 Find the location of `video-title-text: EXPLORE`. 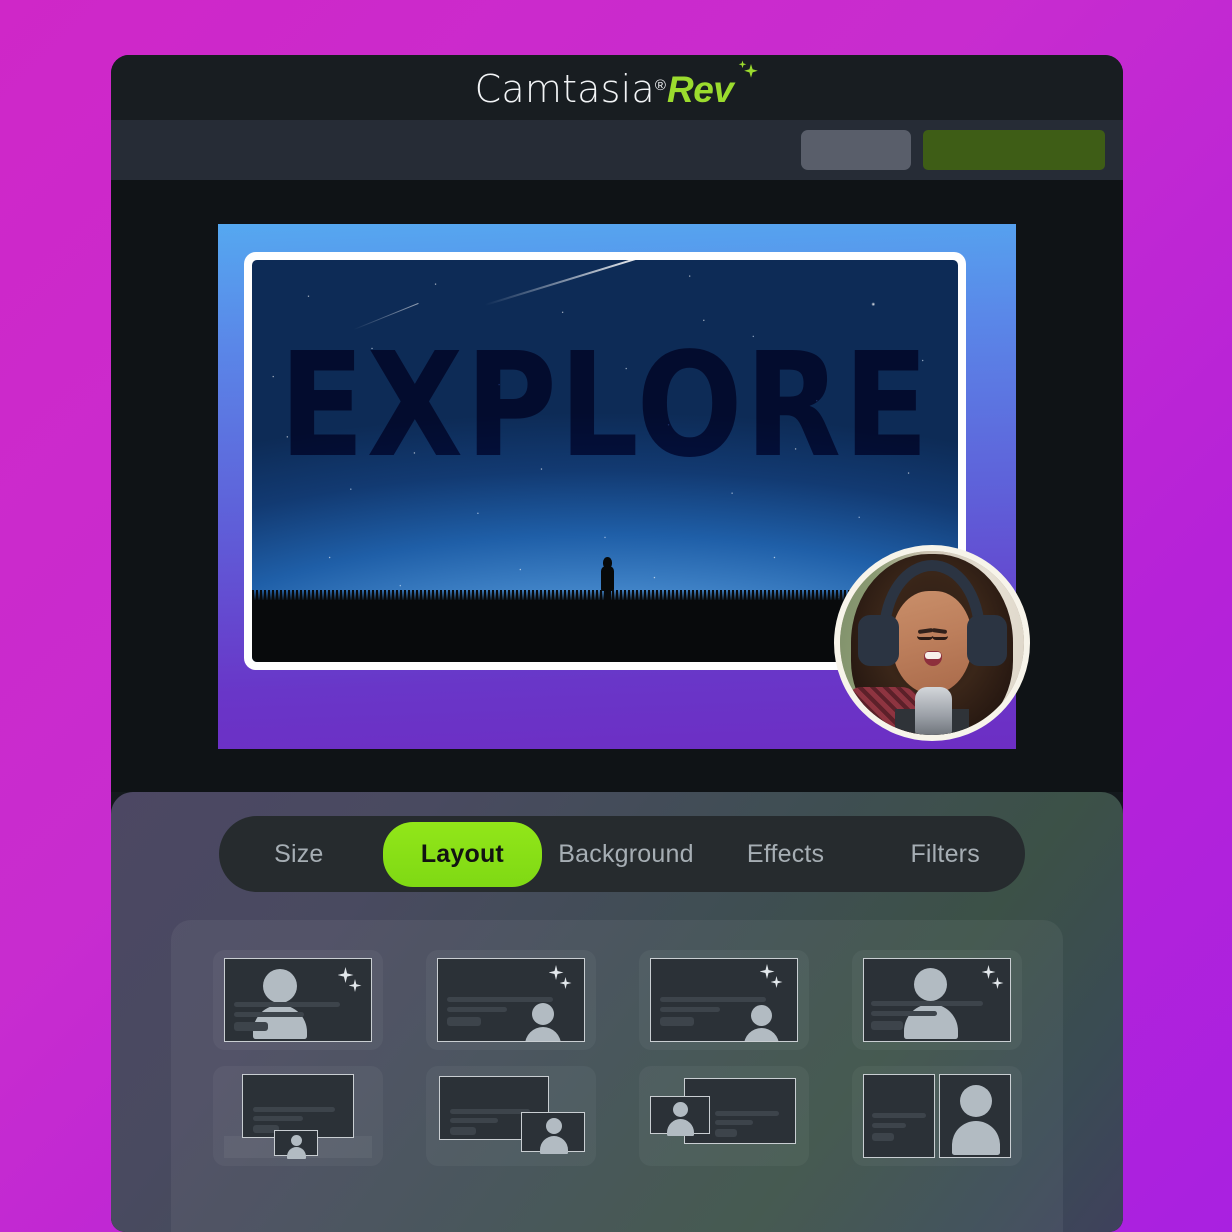

video-title-text: EXPLORE is located at coordinates (605, 405).